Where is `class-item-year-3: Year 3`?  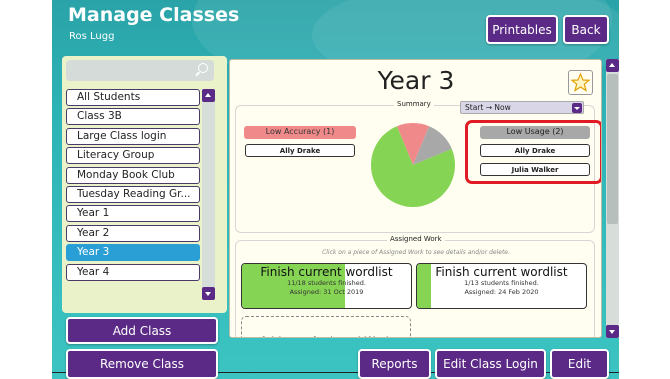
class-item-year-3: Year 3 is located at coordinates (133, 253).